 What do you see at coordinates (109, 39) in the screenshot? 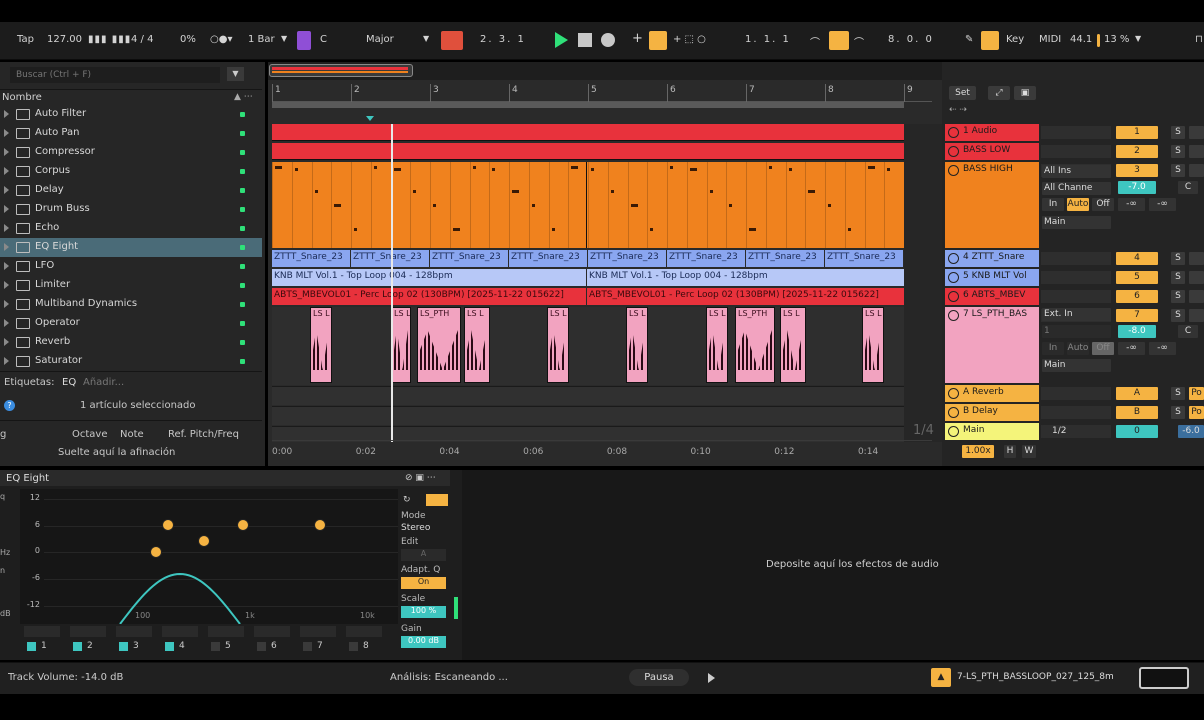
I see `metronome-bars-icon: ▮▮▮ ▮▮▮` at bounding box center [109, 39].